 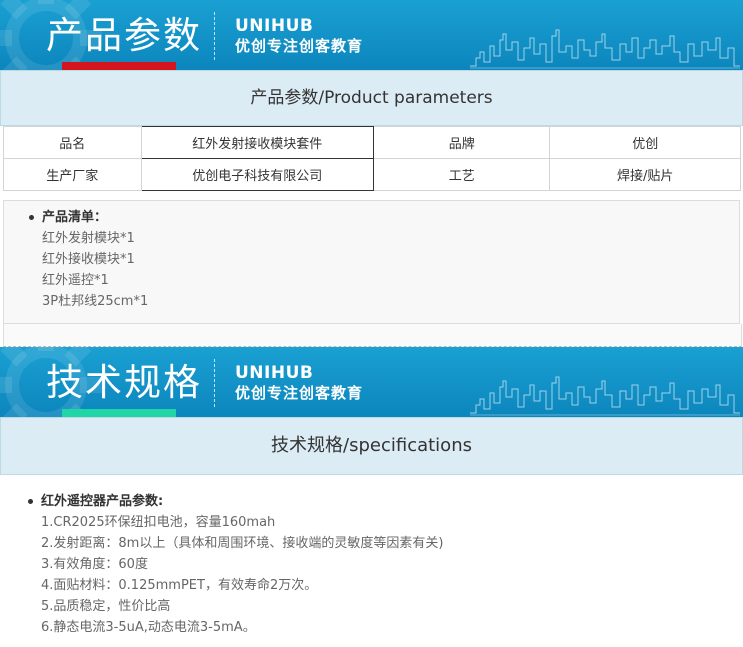 What do you see at coordinates (95, 301) in the screenshot?
I see `list-item: 3P杜邦线25cm*1` at bounding box center [95, 301].